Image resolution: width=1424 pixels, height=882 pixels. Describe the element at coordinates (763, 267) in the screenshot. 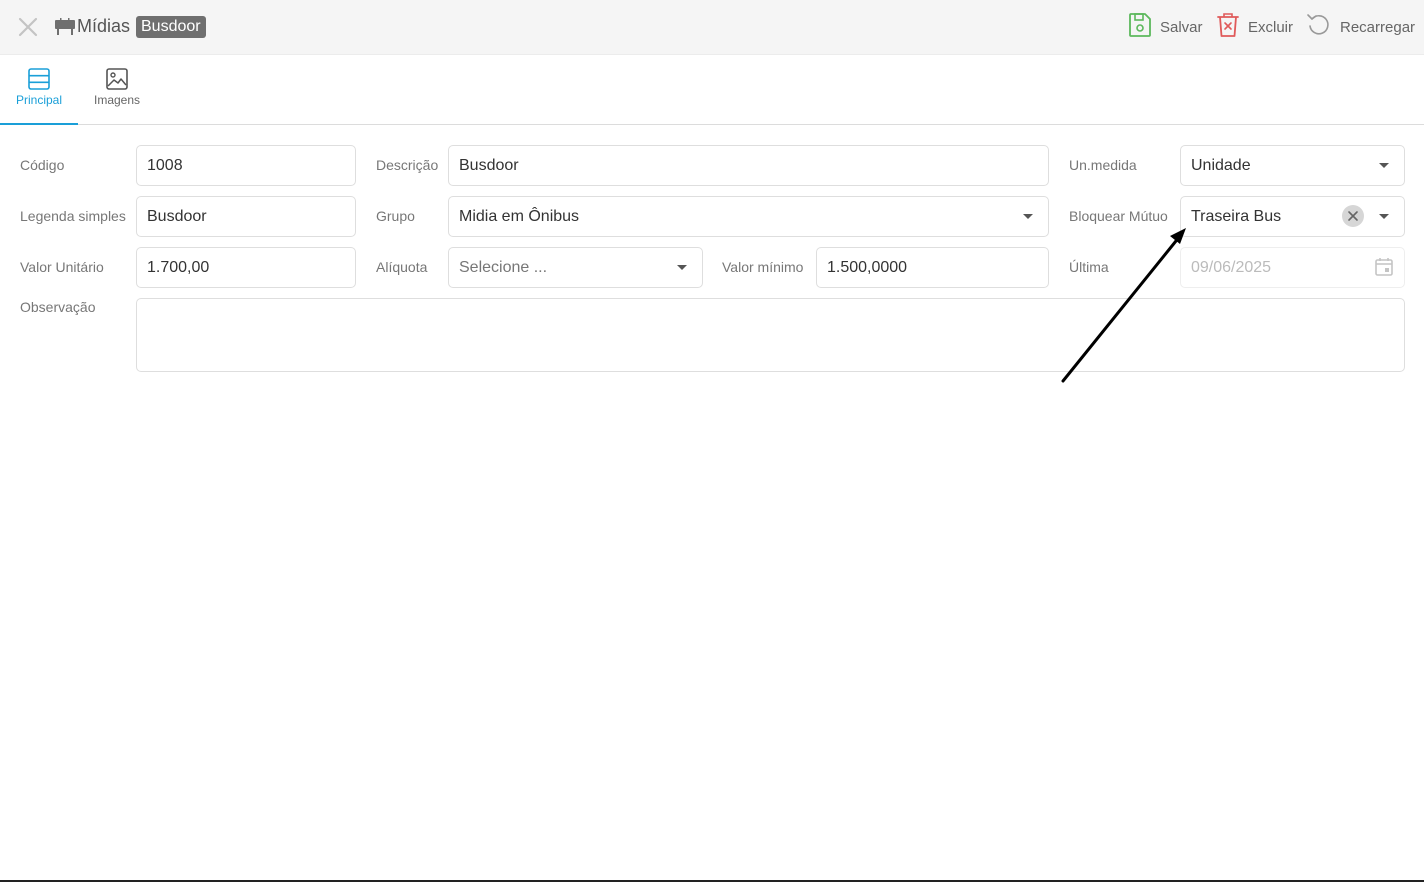

I see `valor-minimo-label: Valor mínimo` at that location.